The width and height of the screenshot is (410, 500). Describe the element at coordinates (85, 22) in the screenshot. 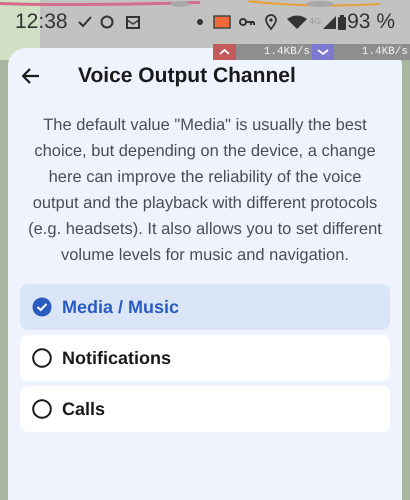

I see `check-icon` at that location.